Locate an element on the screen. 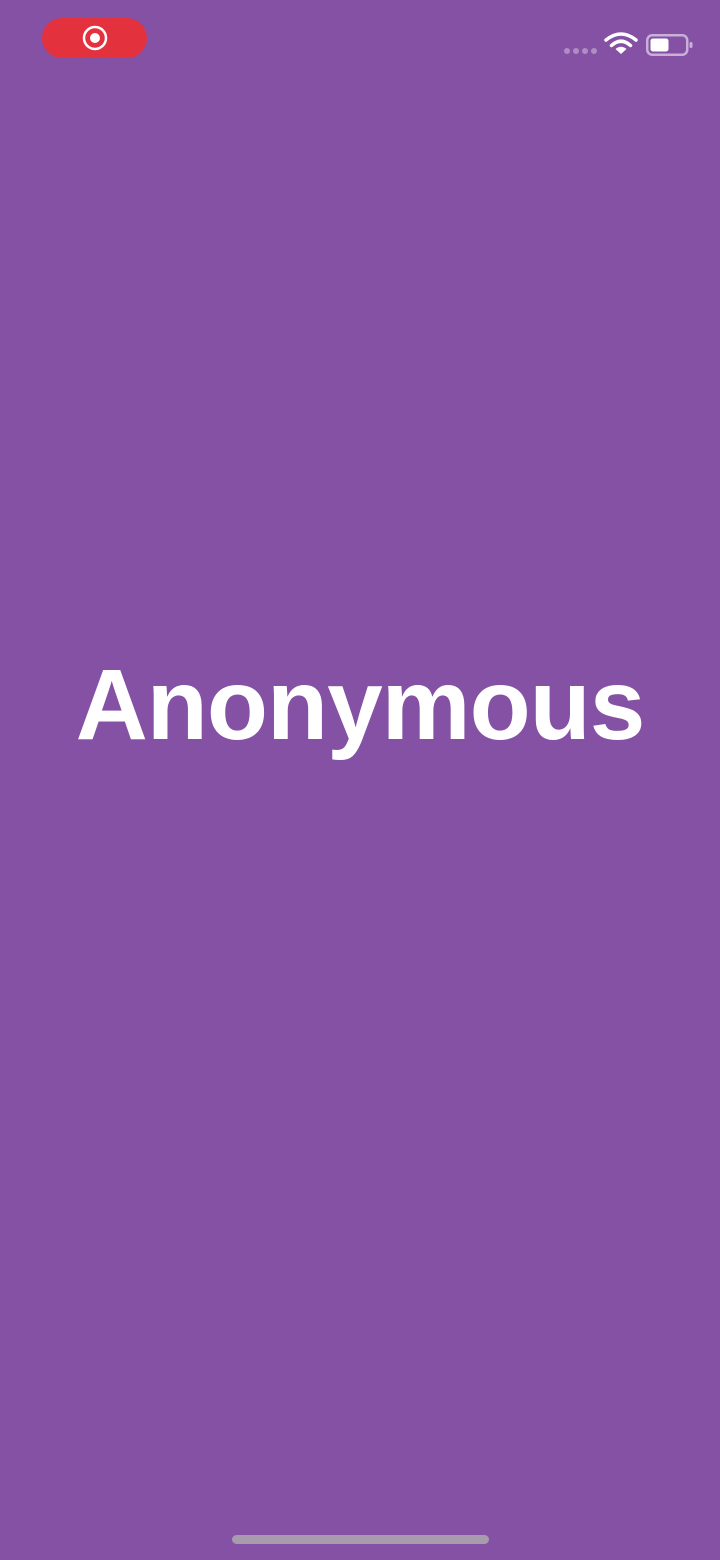 The image size is (720, 1560). cellular-signal-icon is located at coordinates (580, 51).